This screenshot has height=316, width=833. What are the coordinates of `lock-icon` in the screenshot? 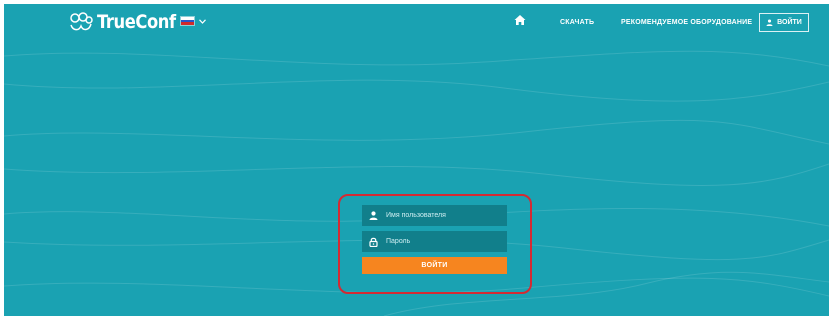 It's located at (373, 242).